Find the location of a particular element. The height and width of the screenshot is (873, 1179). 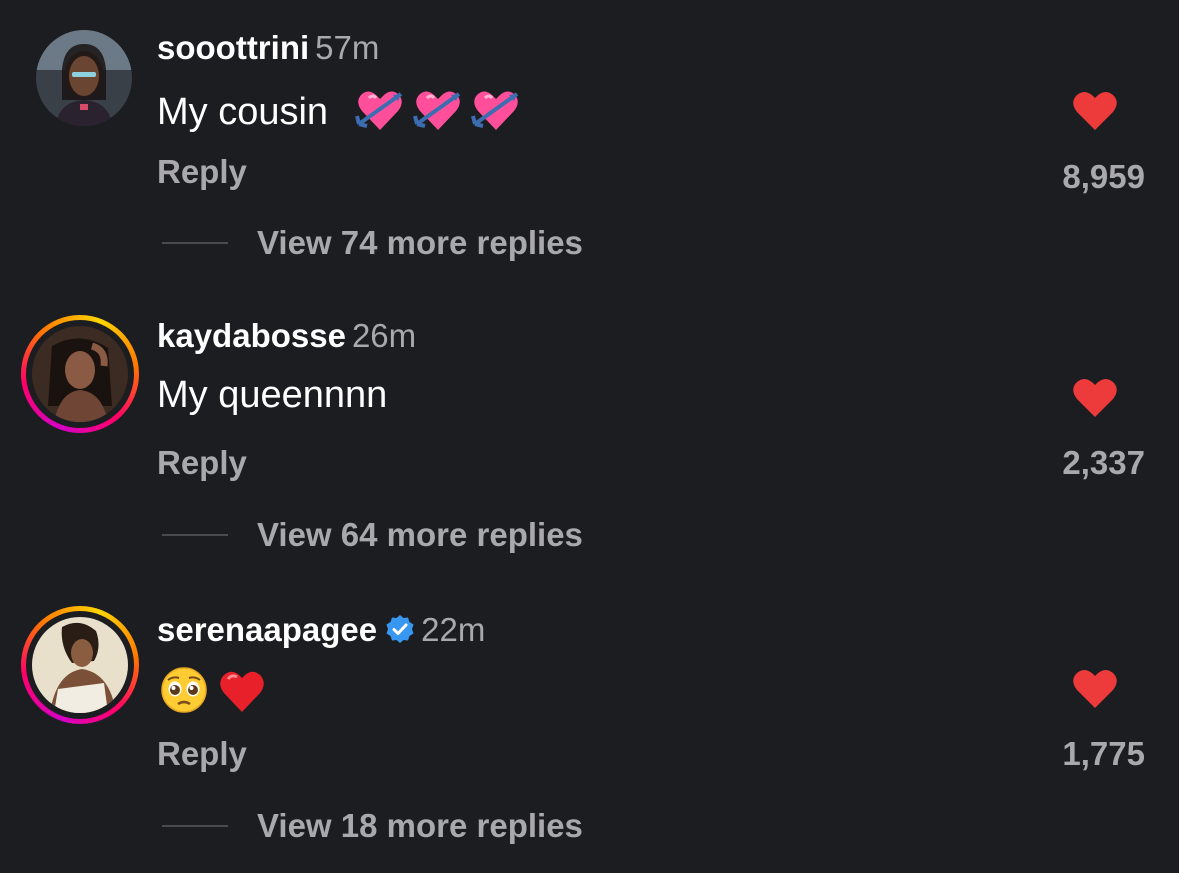

like-count: 1,775 is located at coordinates (1103, 753).